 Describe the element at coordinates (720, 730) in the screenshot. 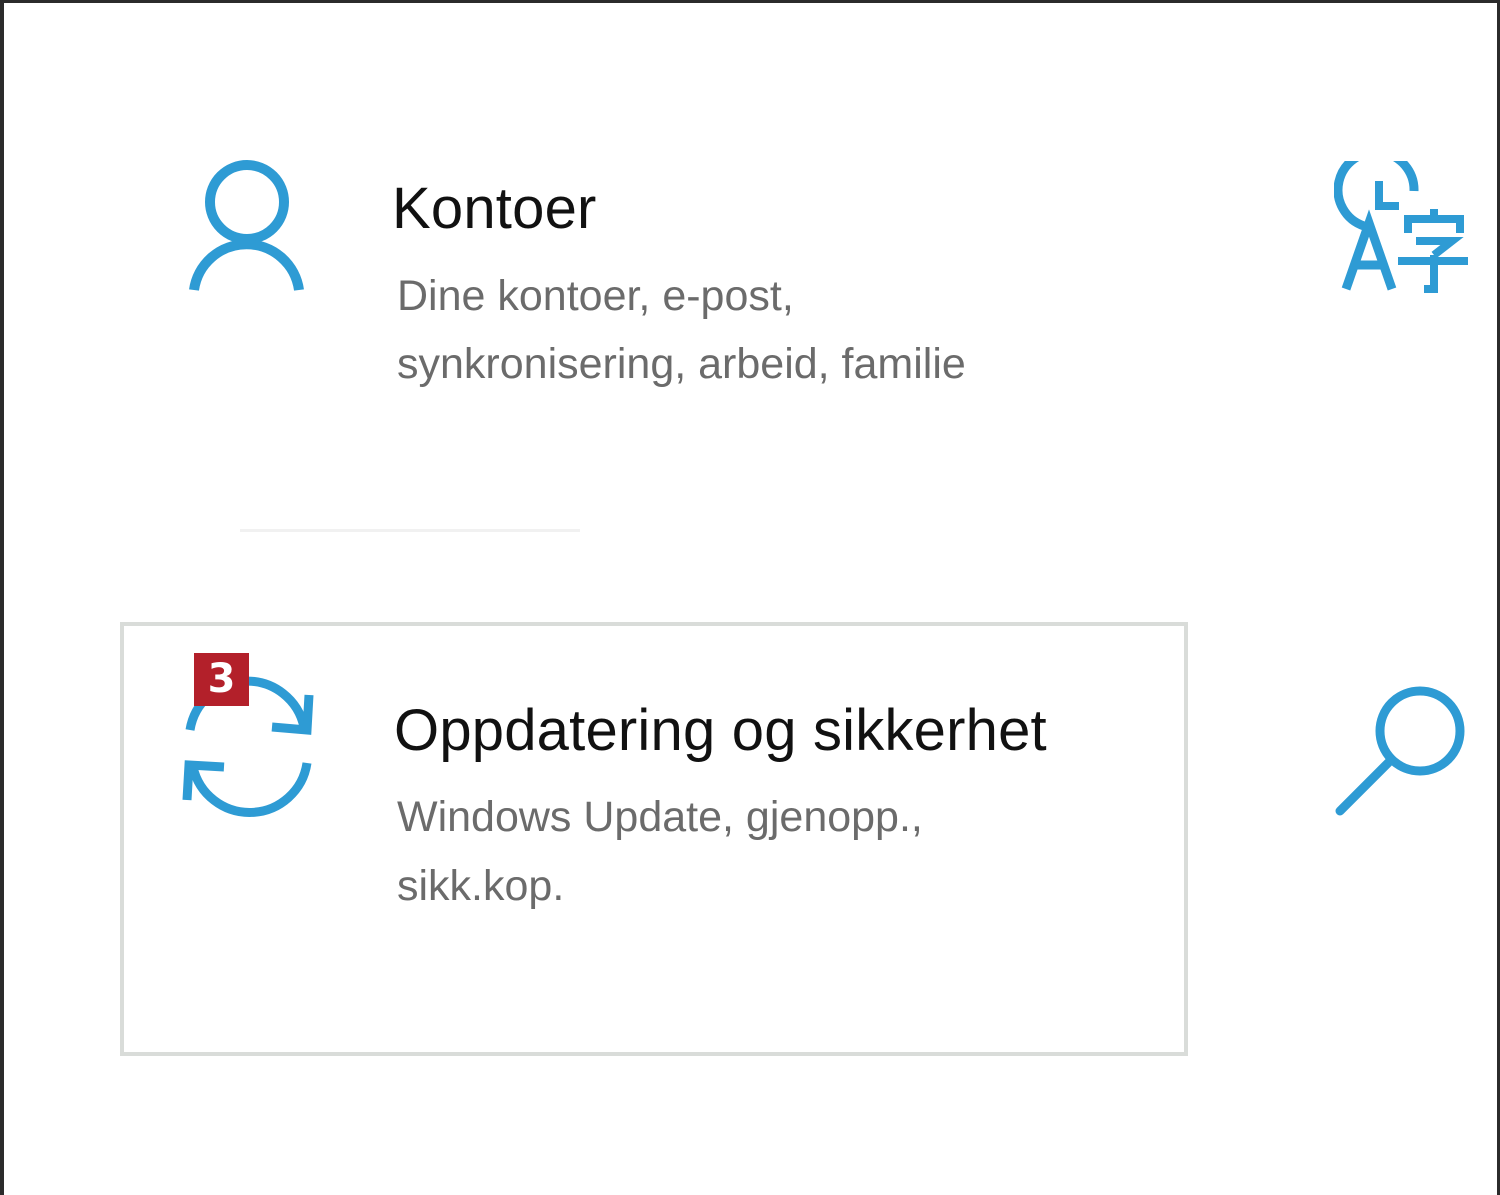

I see `tile-update-security-title: Oppdatering og sikkerhet` at that location.